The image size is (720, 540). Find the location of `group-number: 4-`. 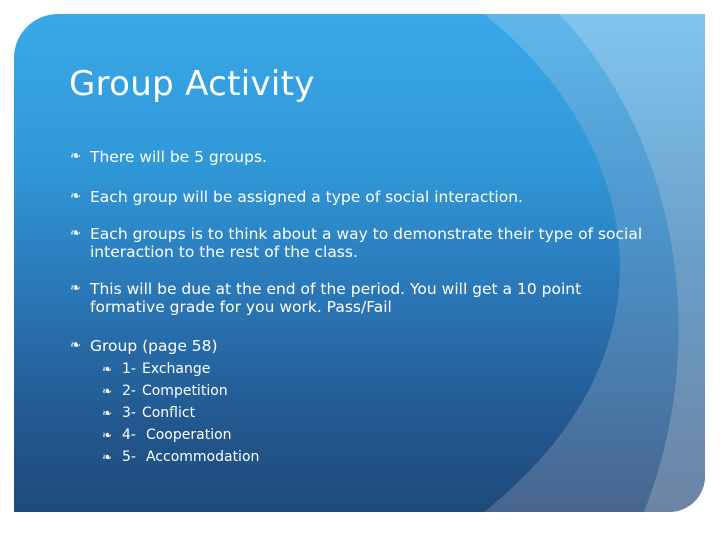

group-number: 4- is located at coordinates (129, 435).